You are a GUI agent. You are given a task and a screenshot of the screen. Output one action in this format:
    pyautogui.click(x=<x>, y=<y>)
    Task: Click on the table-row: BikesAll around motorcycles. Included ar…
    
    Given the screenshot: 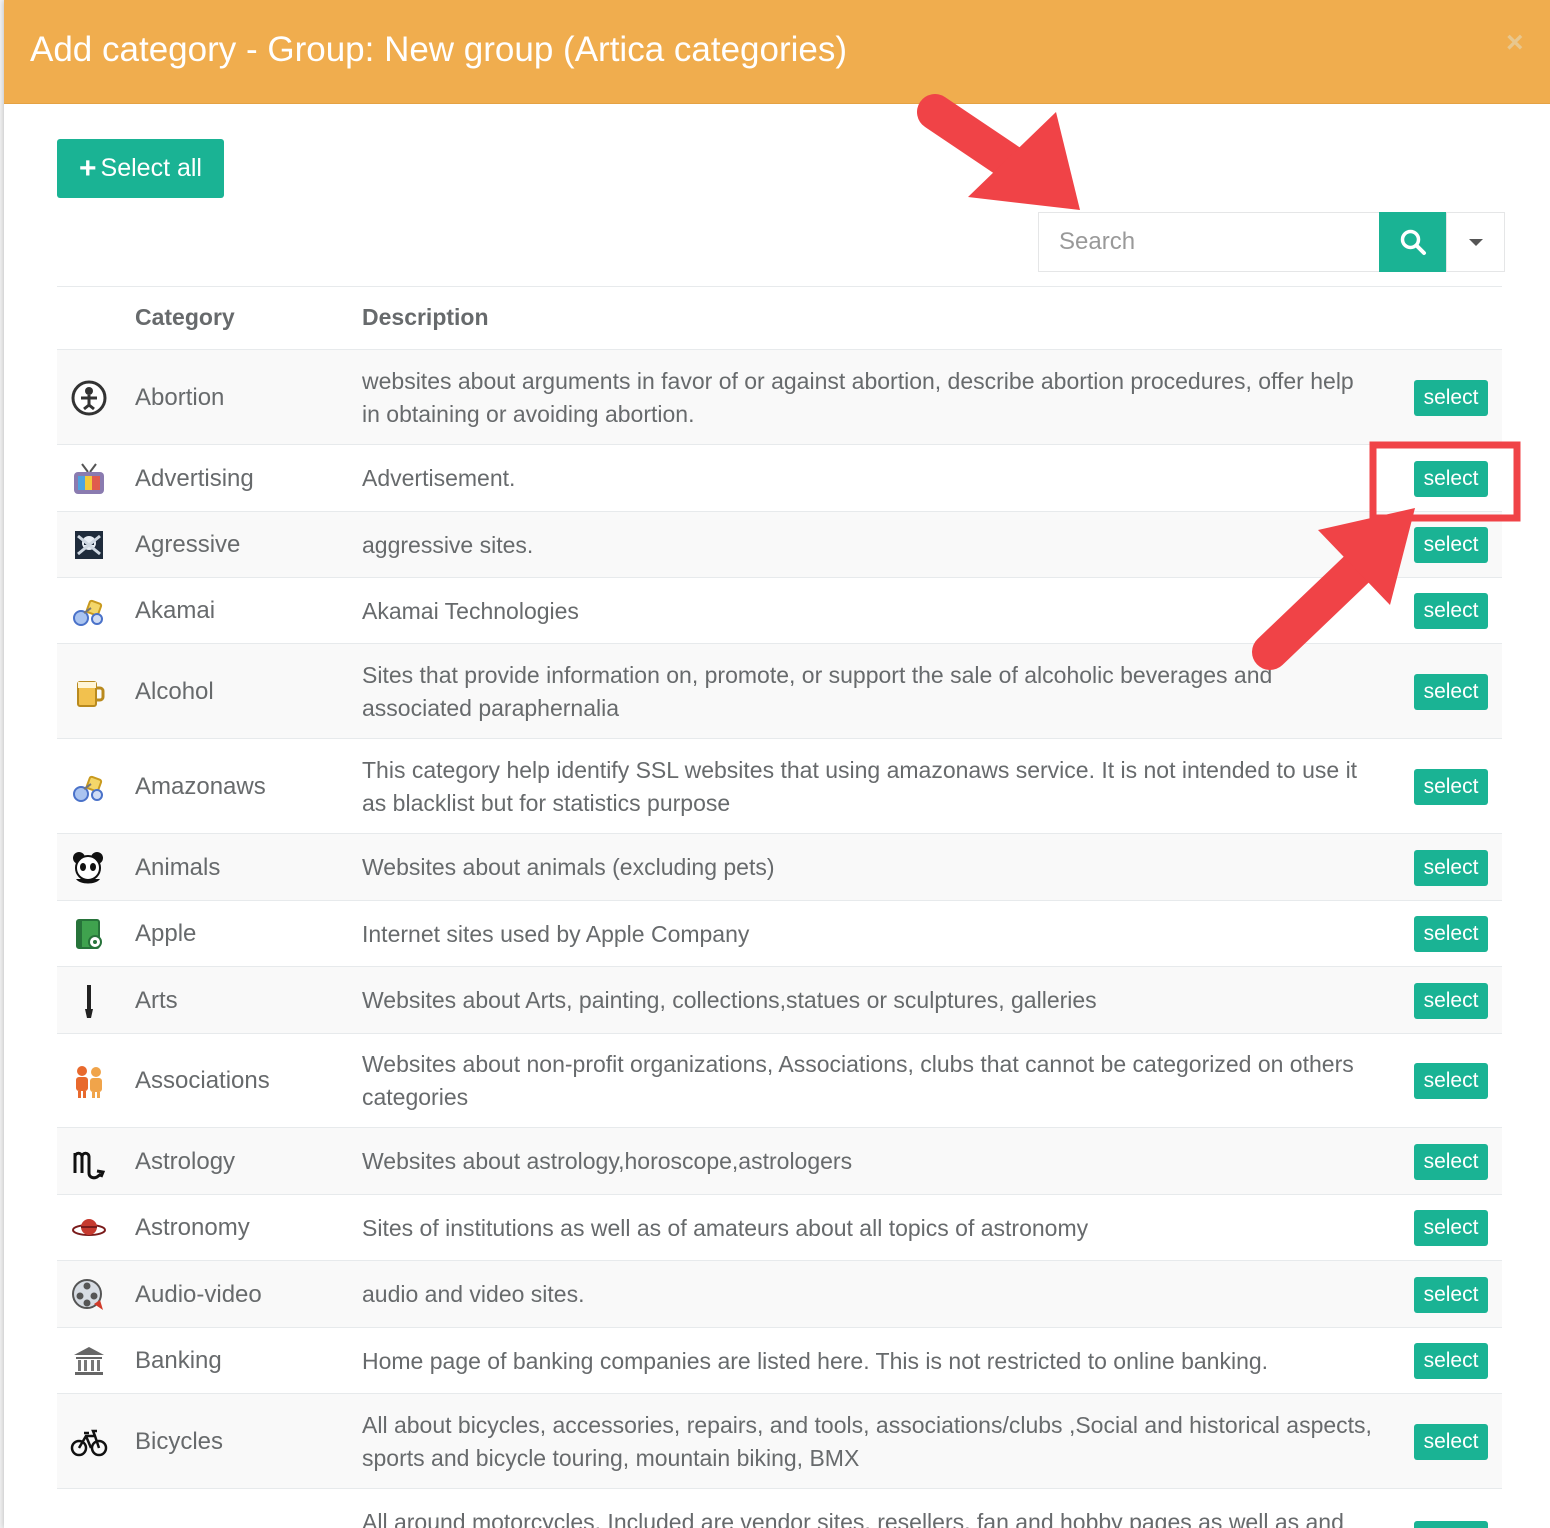 What is the action you would take?
    pyautogui.click(x=779, y=1508)
    